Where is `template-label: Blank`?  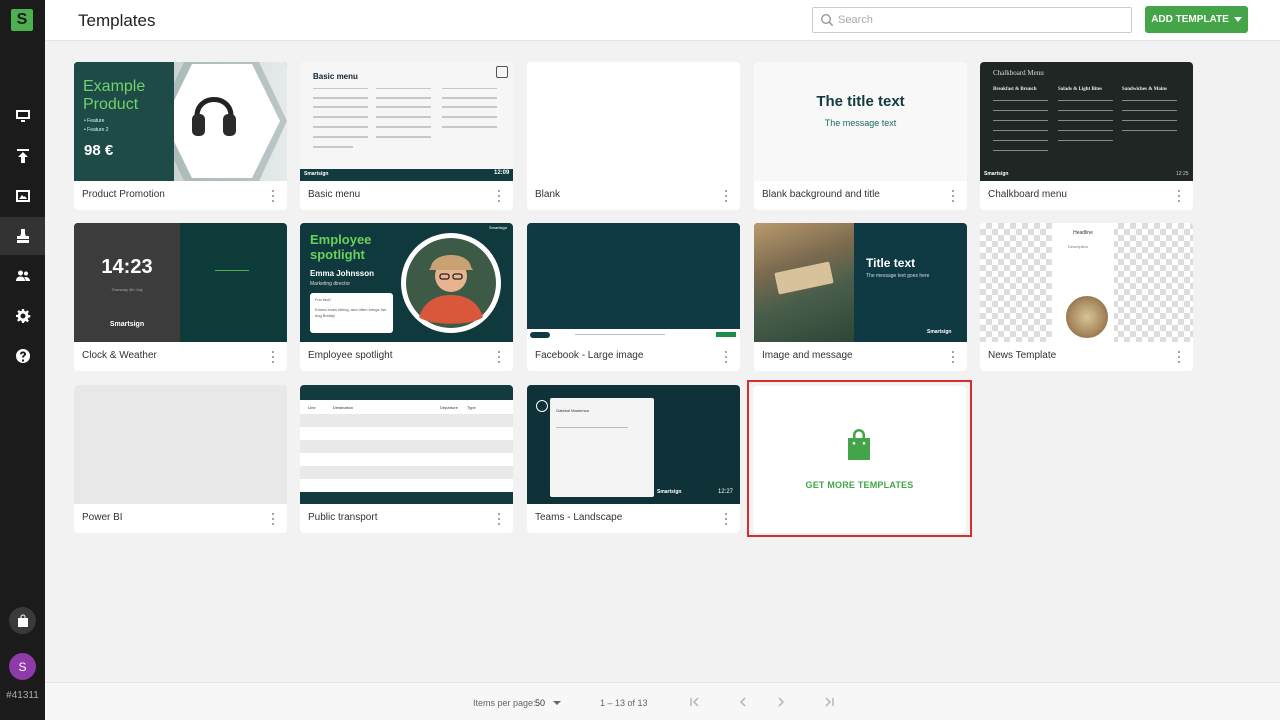 template-label: Blank is located at coordinates (548, 194).